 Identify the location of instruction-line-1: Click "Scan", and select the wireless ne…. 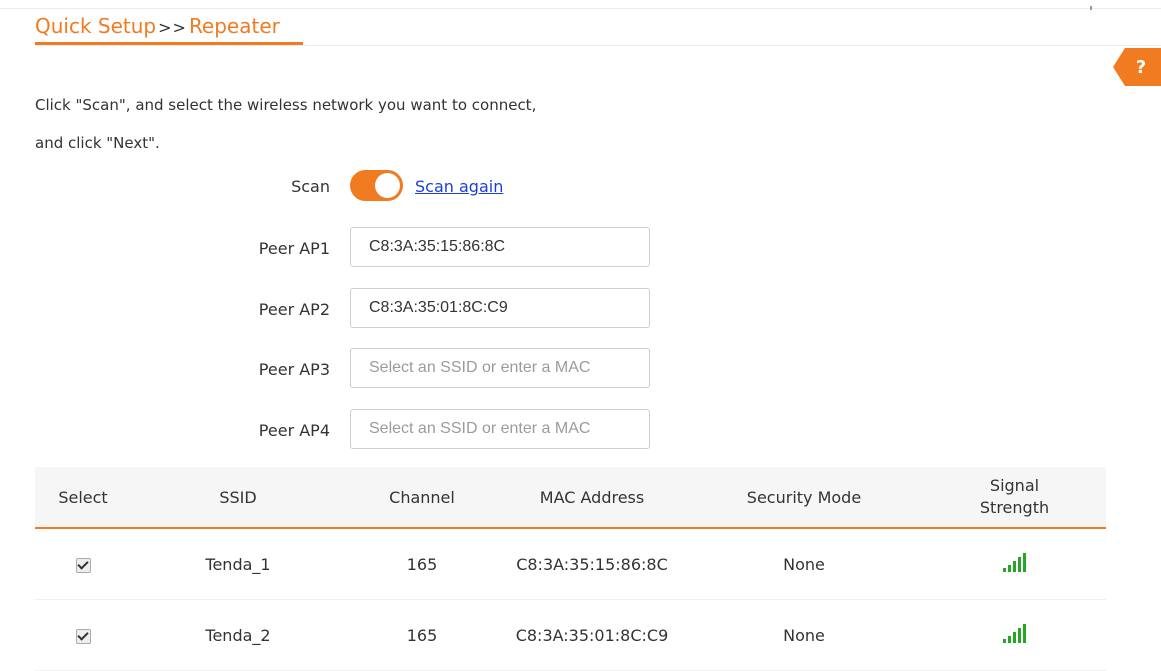
(286, 105).